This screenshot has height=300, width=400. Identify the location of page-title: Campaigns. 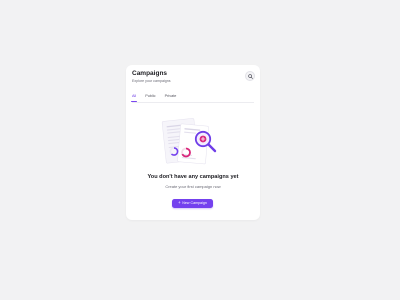
(150, 73).